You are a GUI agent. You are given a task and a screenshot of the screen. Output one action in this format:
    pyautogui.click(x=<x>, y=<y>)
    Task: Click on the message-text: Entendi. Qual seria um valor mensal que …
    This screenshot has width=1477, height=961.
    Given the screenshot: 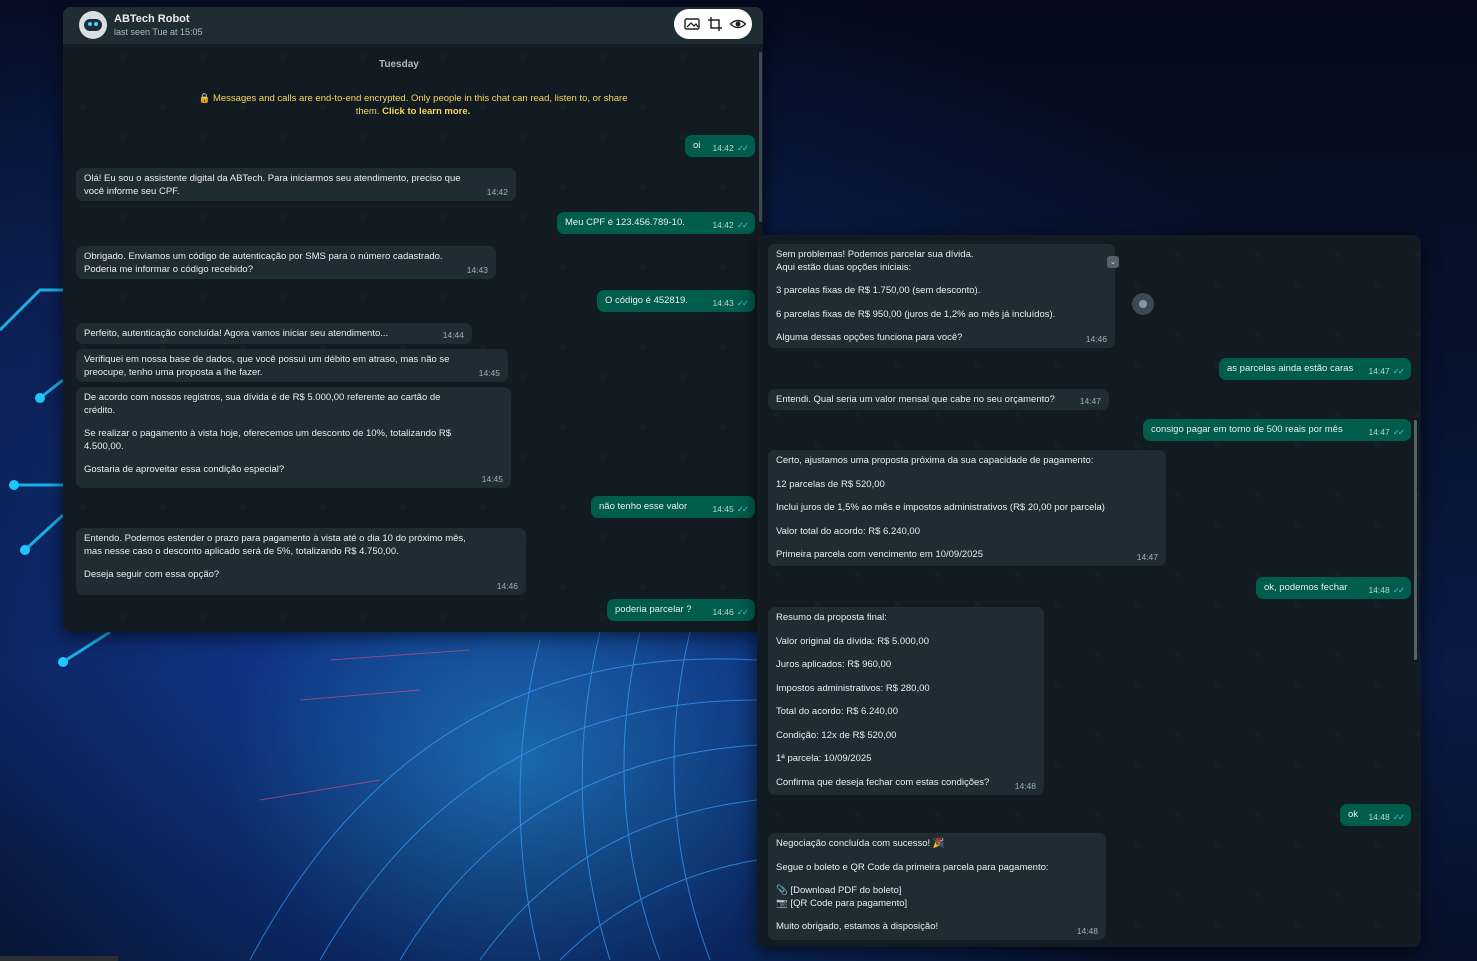 What is the action you would take?
    pyautogui.click(x=915, y=399)
    